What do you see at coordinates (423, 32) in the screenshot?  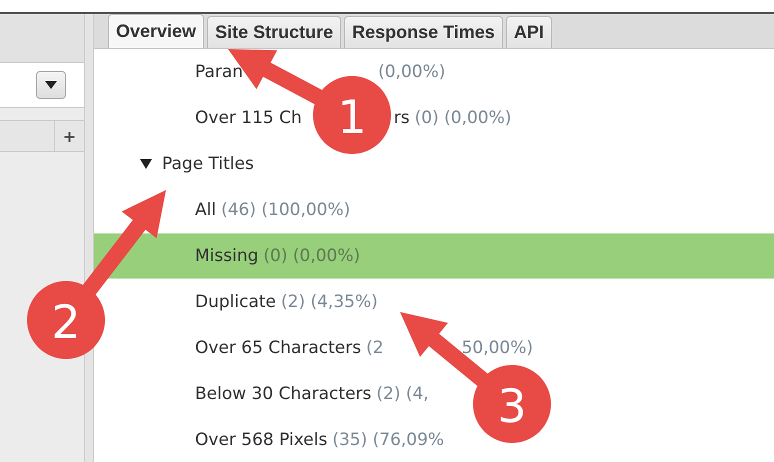 I see `tab: Response Times` at bounding box center [423, 32].